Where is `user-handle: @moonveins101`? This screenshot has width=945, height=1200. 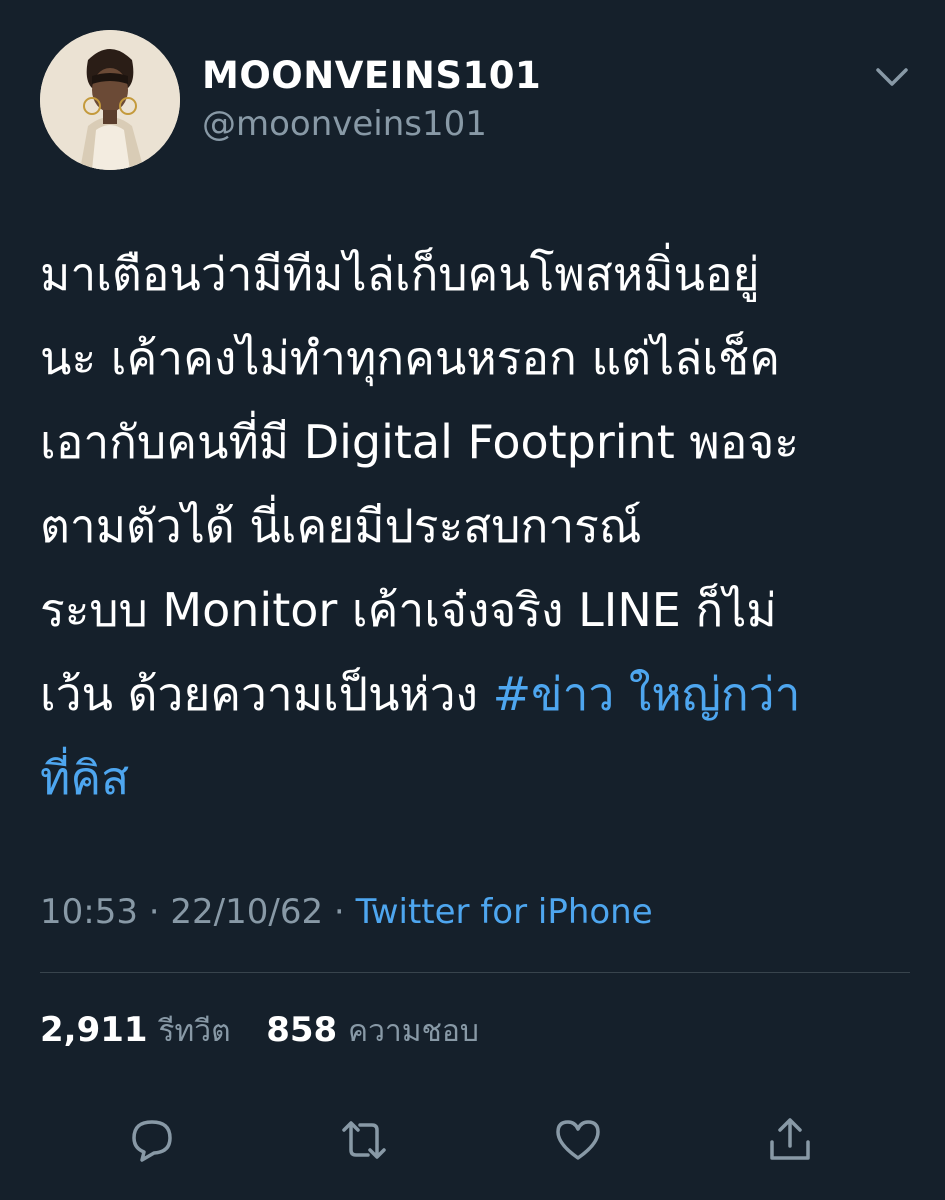 user-handle: @moonveins101 is located at coordinates (344, 124).